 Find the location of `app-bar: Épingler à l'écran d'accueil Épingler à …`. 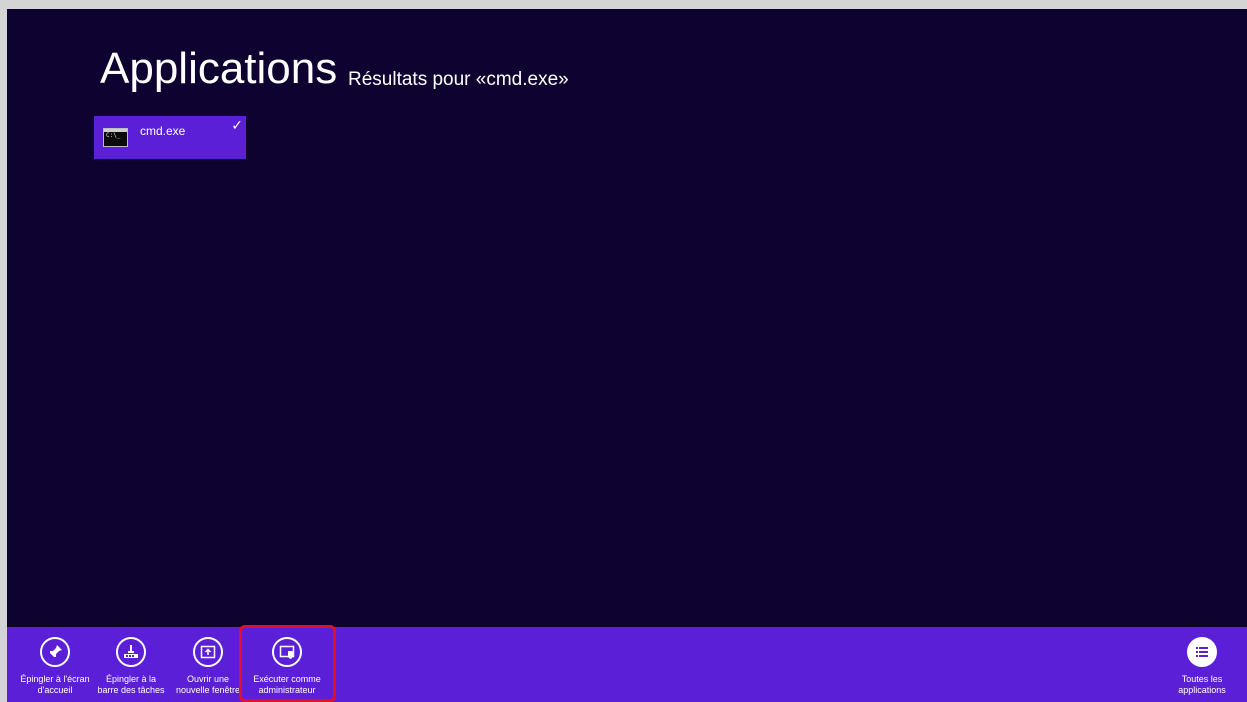

app-bar: Épingler à l'écran d'accueil Épingler à … is located at coordinates (627, 664).